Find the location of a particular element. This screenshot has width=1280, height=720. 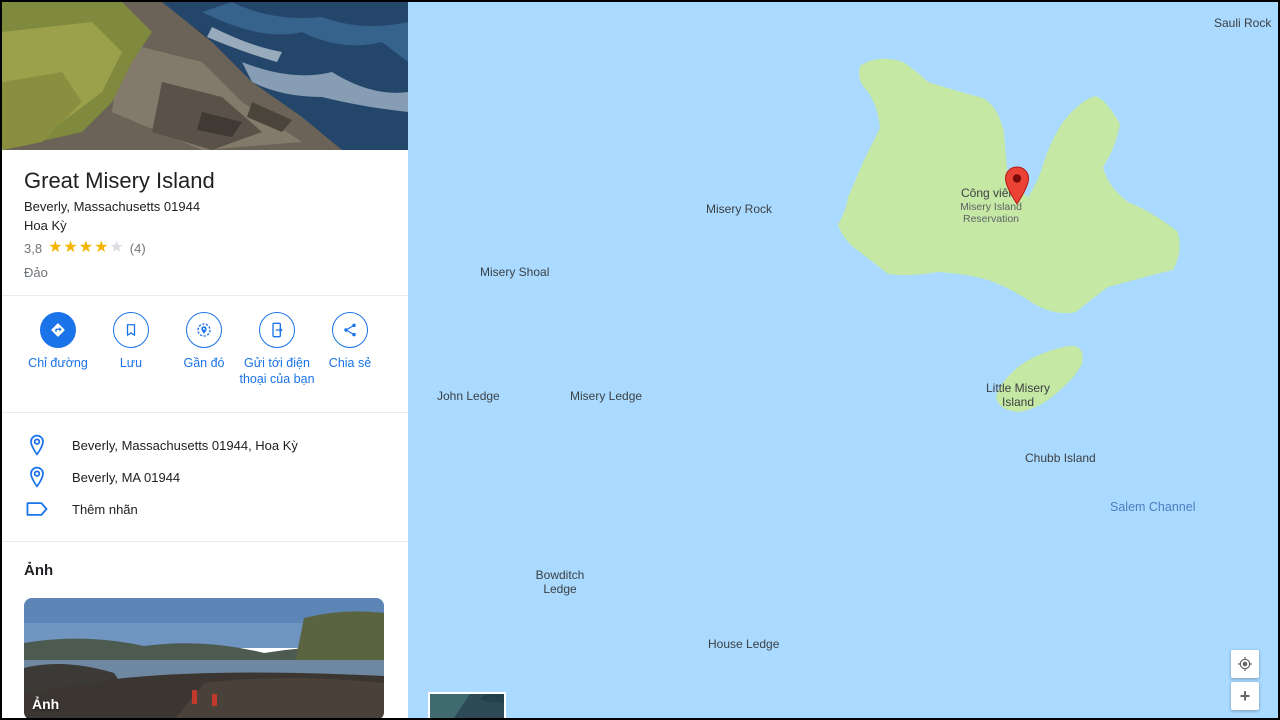

star-empty-icon: ★ is located at coordinates (116, 247).